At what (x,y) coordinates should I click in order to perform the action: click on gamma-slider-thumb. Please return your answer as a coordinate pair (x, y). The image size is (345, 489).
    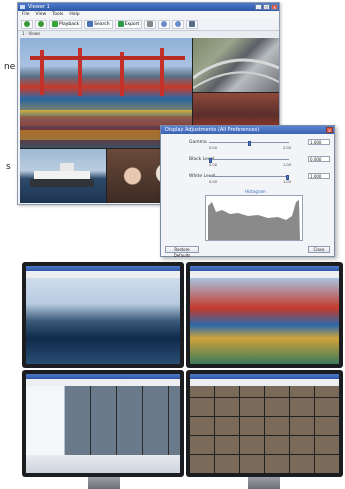
    Looking at the image, I should click on (249, 143).